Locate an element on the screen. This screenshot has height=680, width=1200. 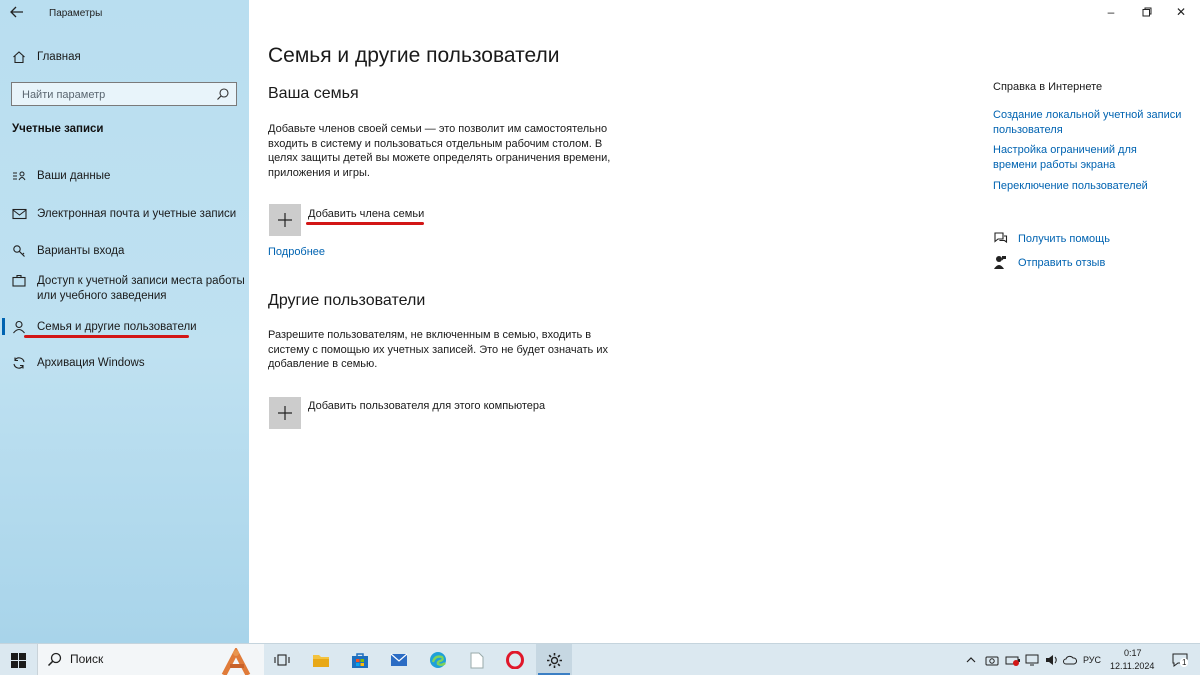
taskbar-search-text: Поиск is located at coordinates (87, 659).